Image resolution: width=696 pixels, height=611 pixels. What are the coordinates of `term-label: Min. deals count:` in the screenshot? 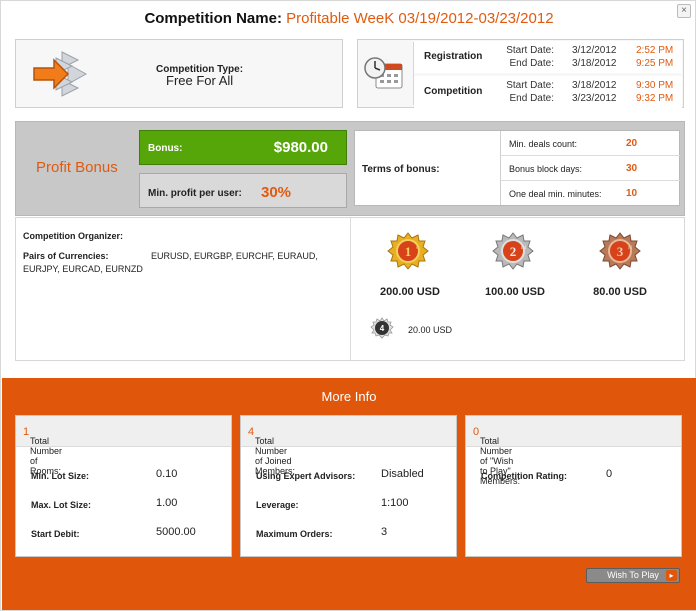 It's located at (543, 144).